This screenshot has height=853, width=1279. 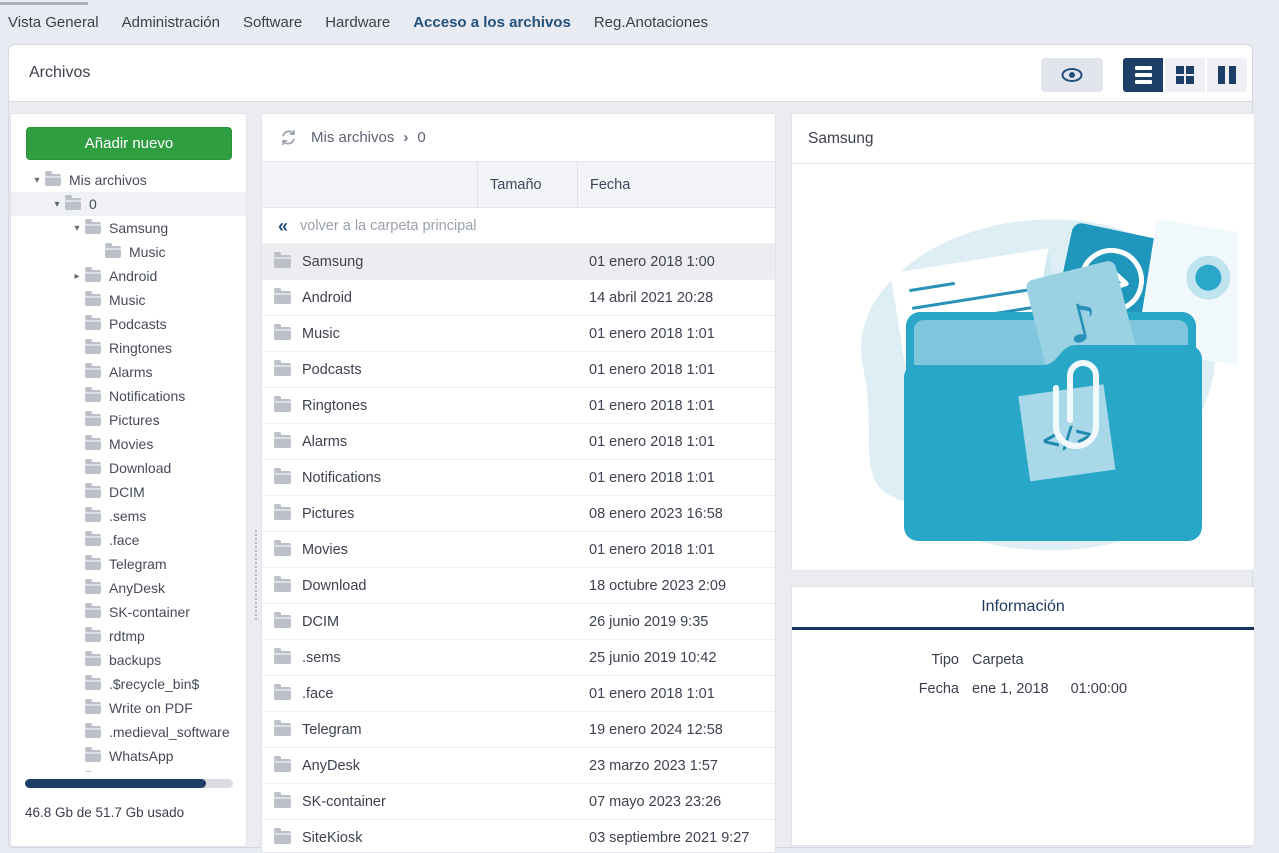 What do you see at coordinates (518, 730) in the screenshot?
I see `file-row-telegram: Telegram 19 enero 2024 12:58` at bounding box center [518, 730].